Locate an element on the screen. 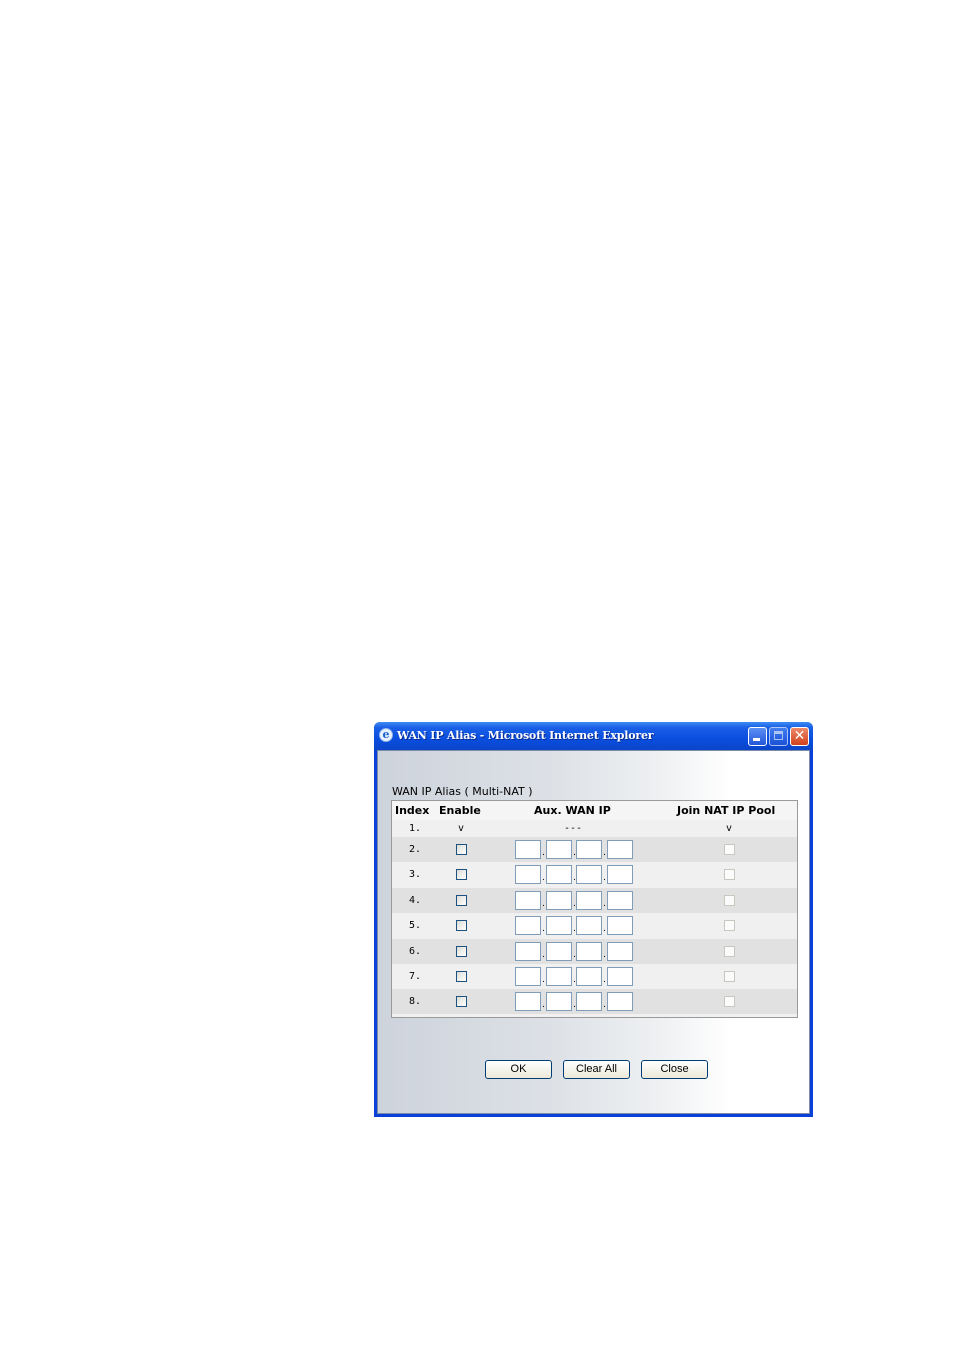 This screenshot has height=1351, width=954. col-join-nat-ip-pool: Join NAT IP Pool is located at coordinates (726, 810).